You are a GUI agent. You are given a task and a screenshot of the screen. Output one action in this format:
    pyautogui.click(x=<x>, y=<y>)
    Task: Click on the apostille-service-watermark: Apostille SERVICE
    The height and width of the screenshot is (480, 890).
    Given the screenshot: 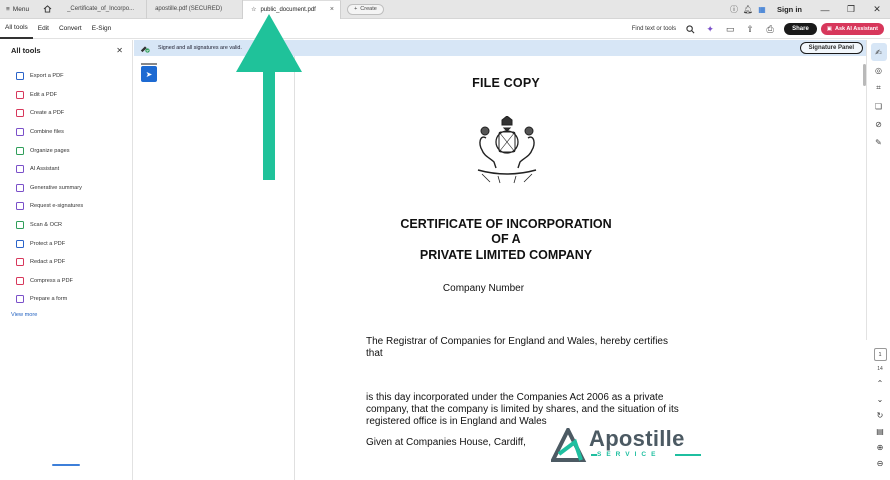 What is the action you would take?
    pyautogui.click(x=631, y=446)
    